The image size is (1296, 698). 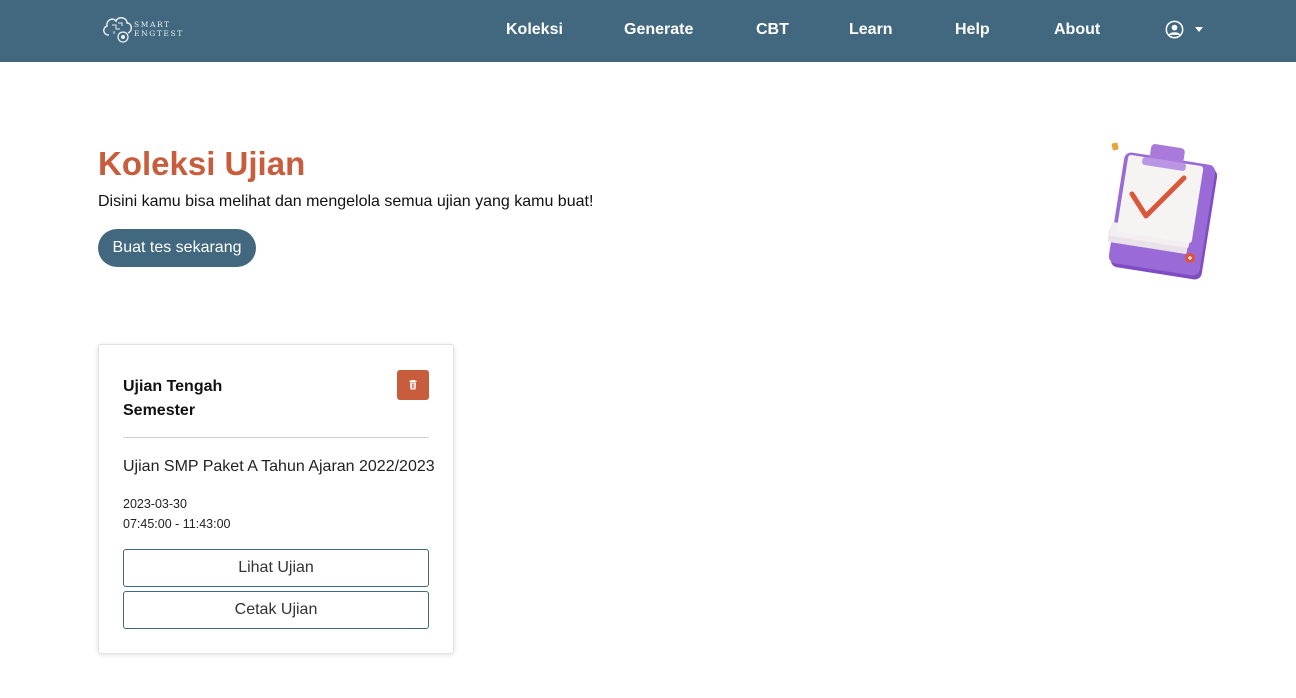 I want to click on exam-time: 07:45:00 - 11:43:00, so click(x=177, y=524).